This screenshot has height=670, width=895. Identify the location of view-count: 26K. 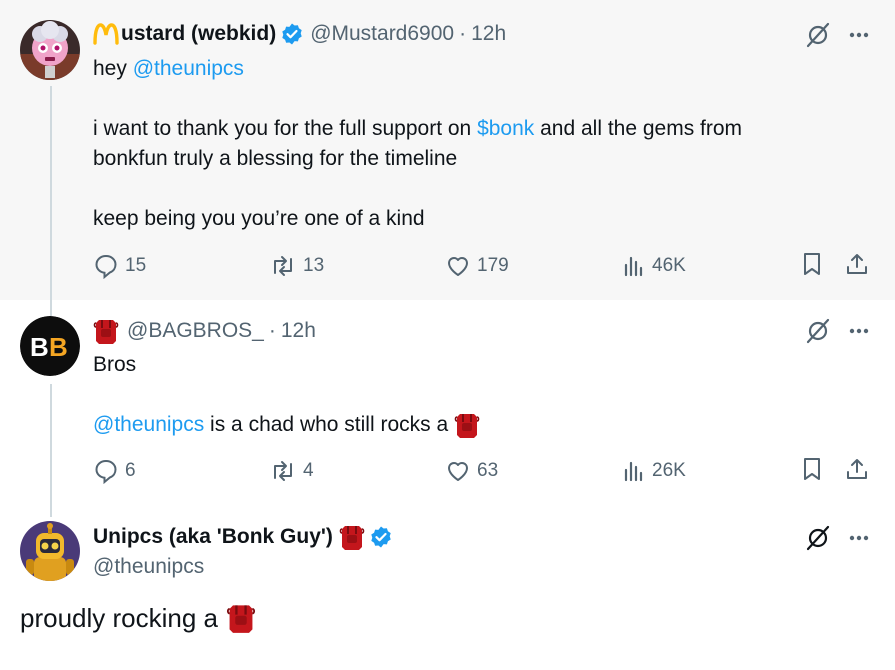
(669, 470).